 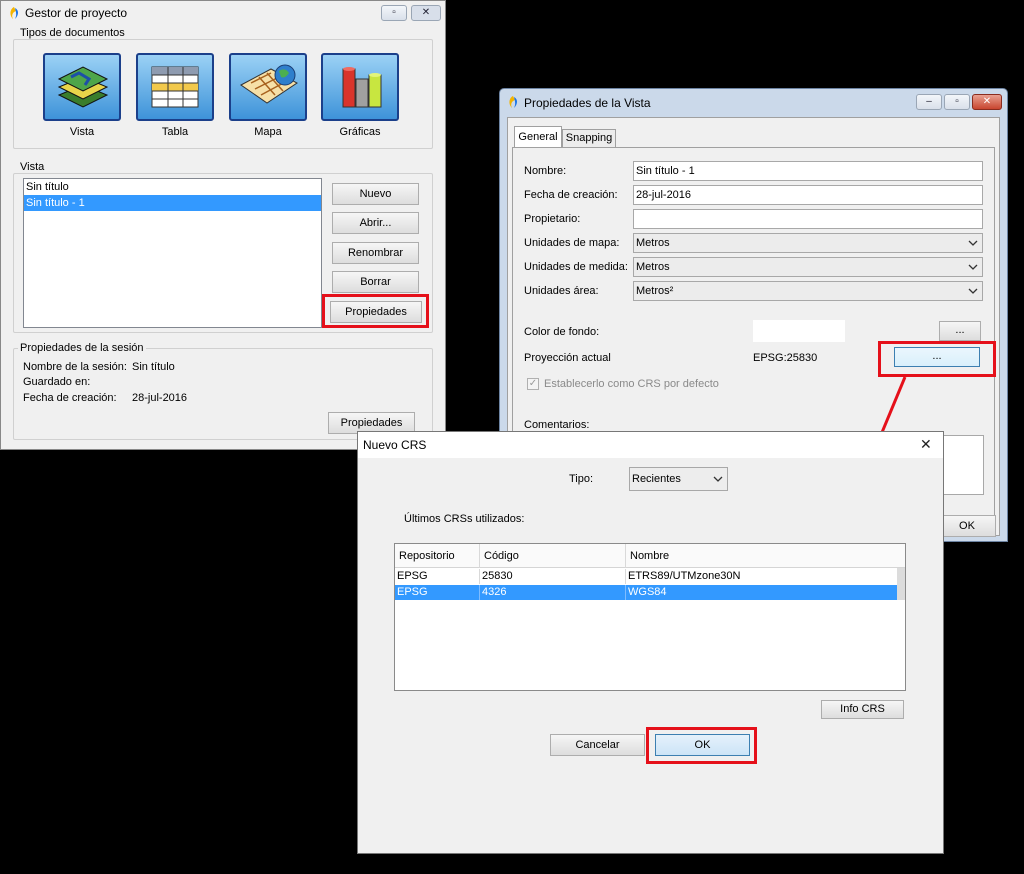 I want to click on default-crs-checkbox: ✓, so click(x=533, y=384).